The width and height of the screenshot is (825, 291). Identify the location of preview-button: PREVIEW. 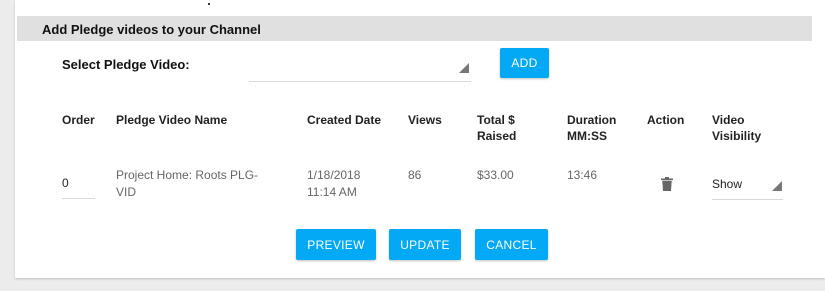
(336, 244).